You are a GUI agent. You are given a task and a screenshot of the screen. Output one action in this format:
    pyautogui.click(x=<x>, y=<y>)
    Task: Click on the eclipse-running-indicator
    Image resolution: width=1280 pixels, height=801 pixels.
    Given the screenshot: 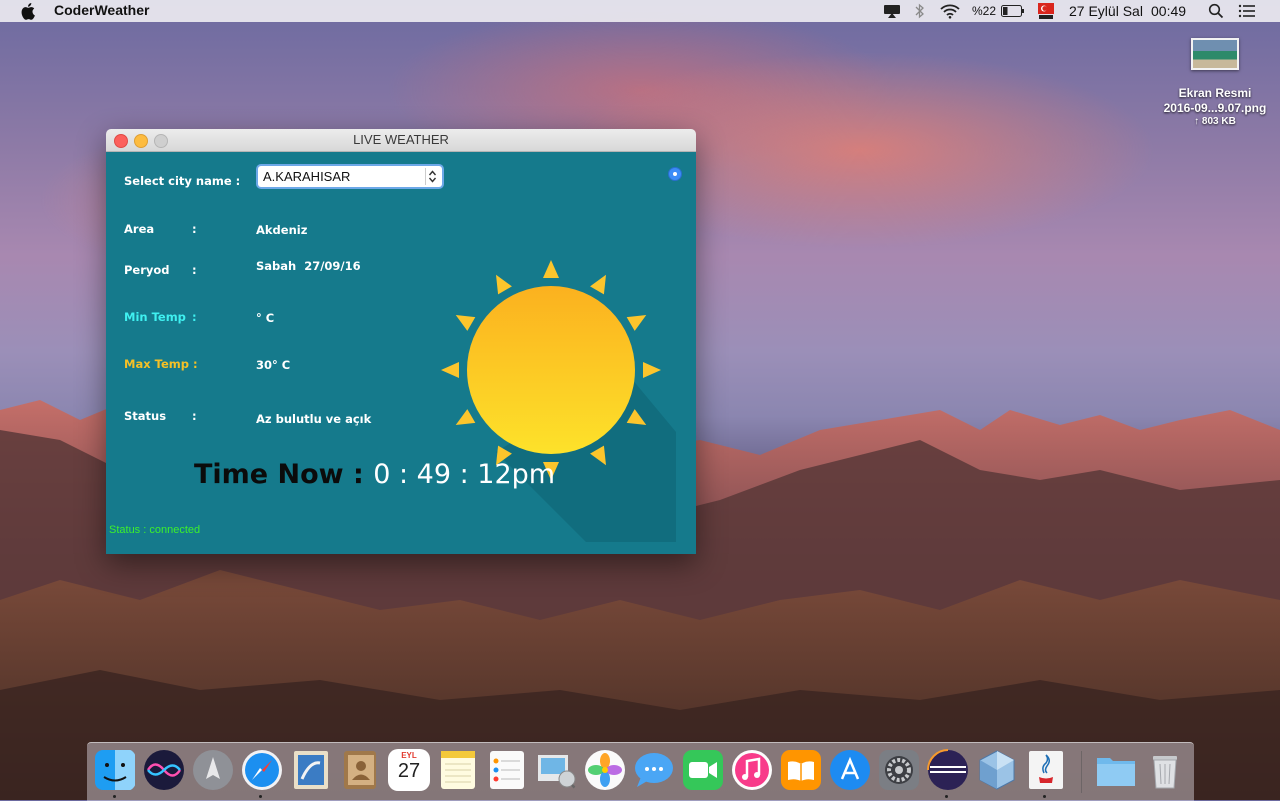 What is the action you would take?
    pyautogui.click(x=946, y=796)
    